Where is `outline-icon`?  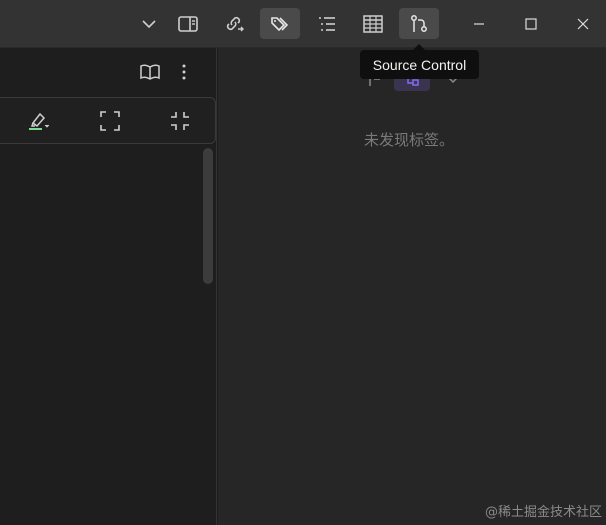
outline-icon is located at coordinates (327, 23).